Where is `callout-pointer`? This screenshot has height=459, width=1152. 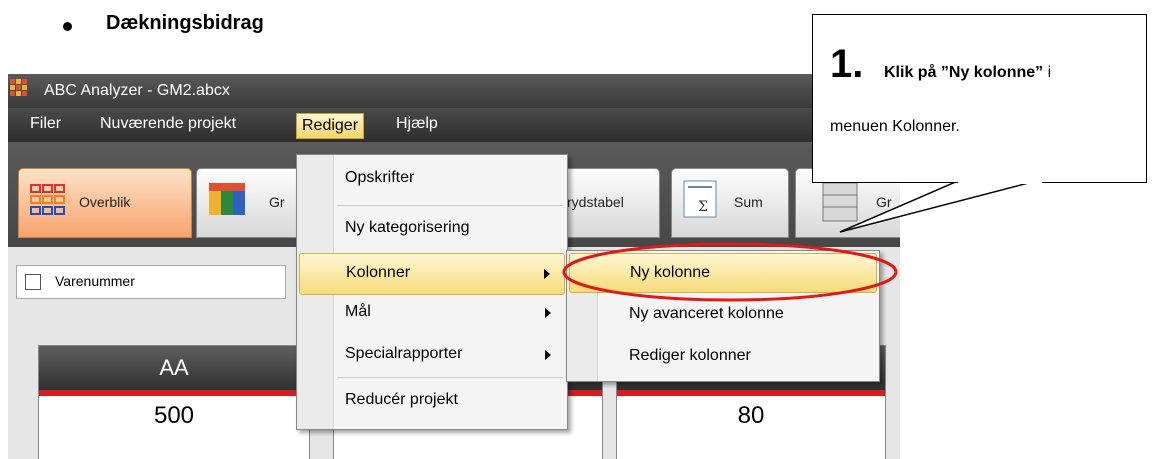 callout-pointer is located at coordinates (940, 206).